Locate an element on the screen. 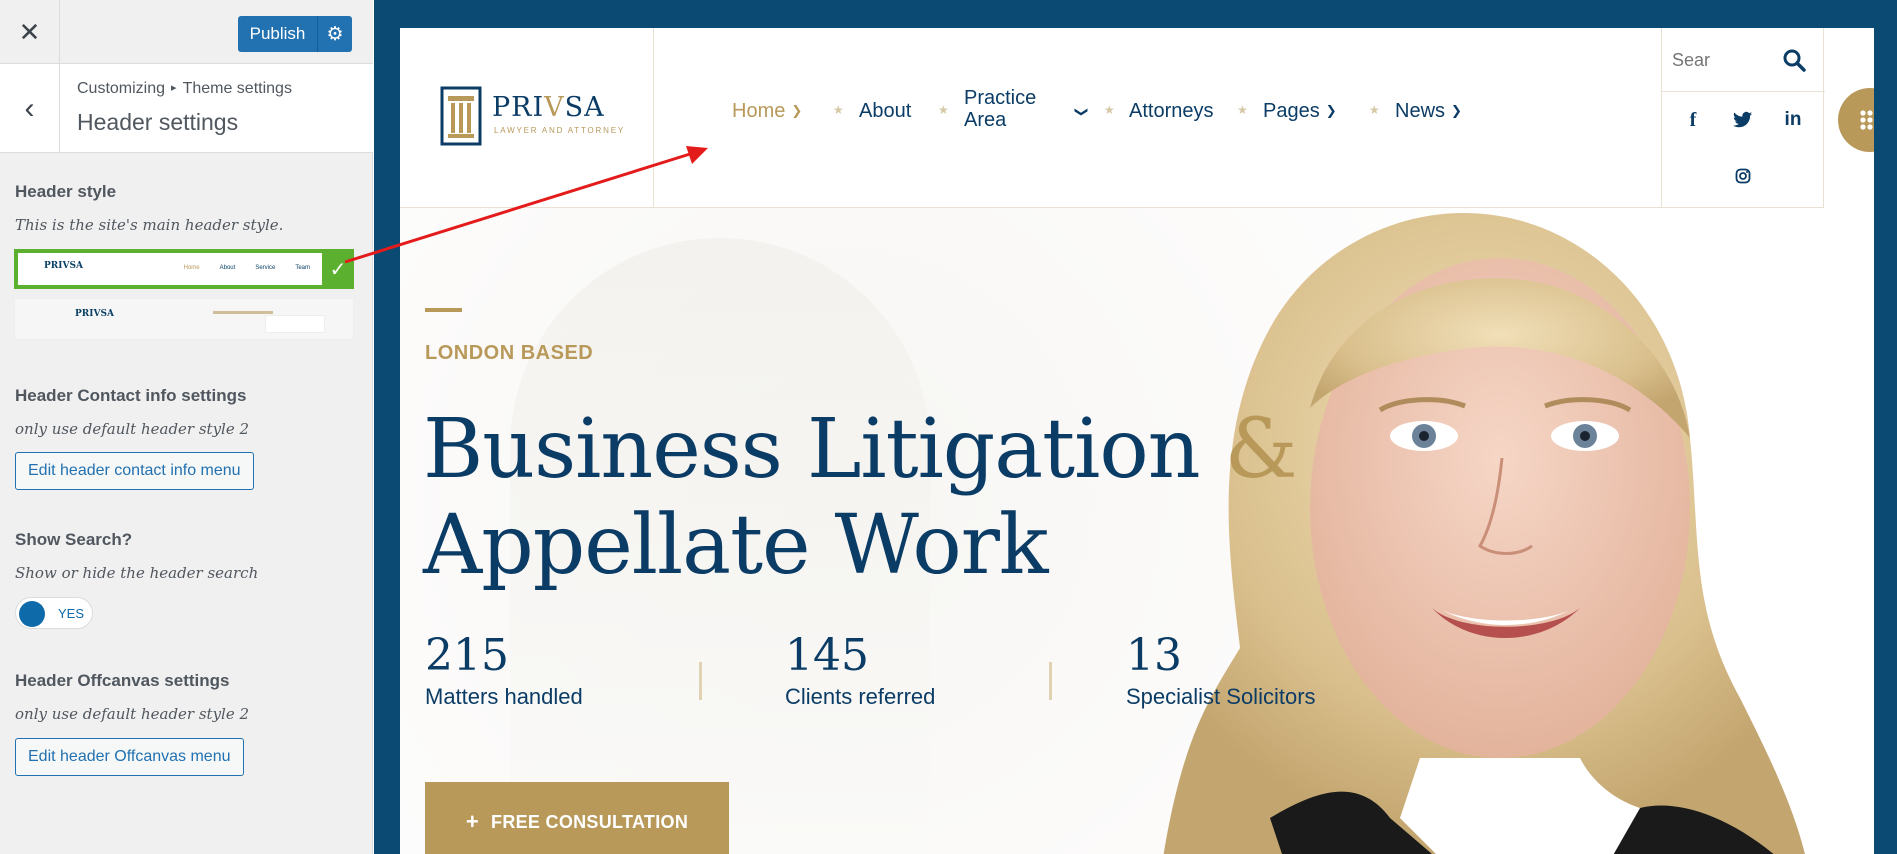  linkedin-icon: in is located at coordinates (1793, 120).